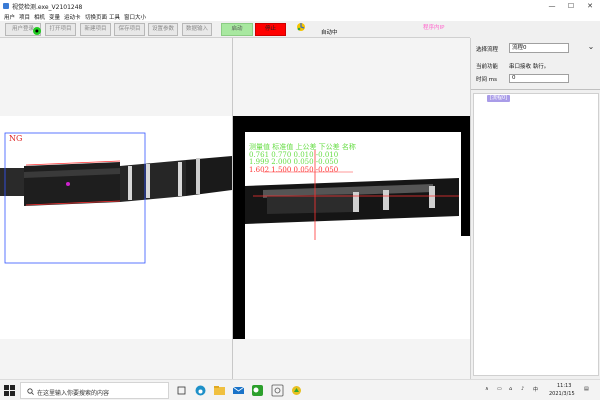 The image size is (600, 400). I want to click on login-status-icon: ●, so click(37, 31).